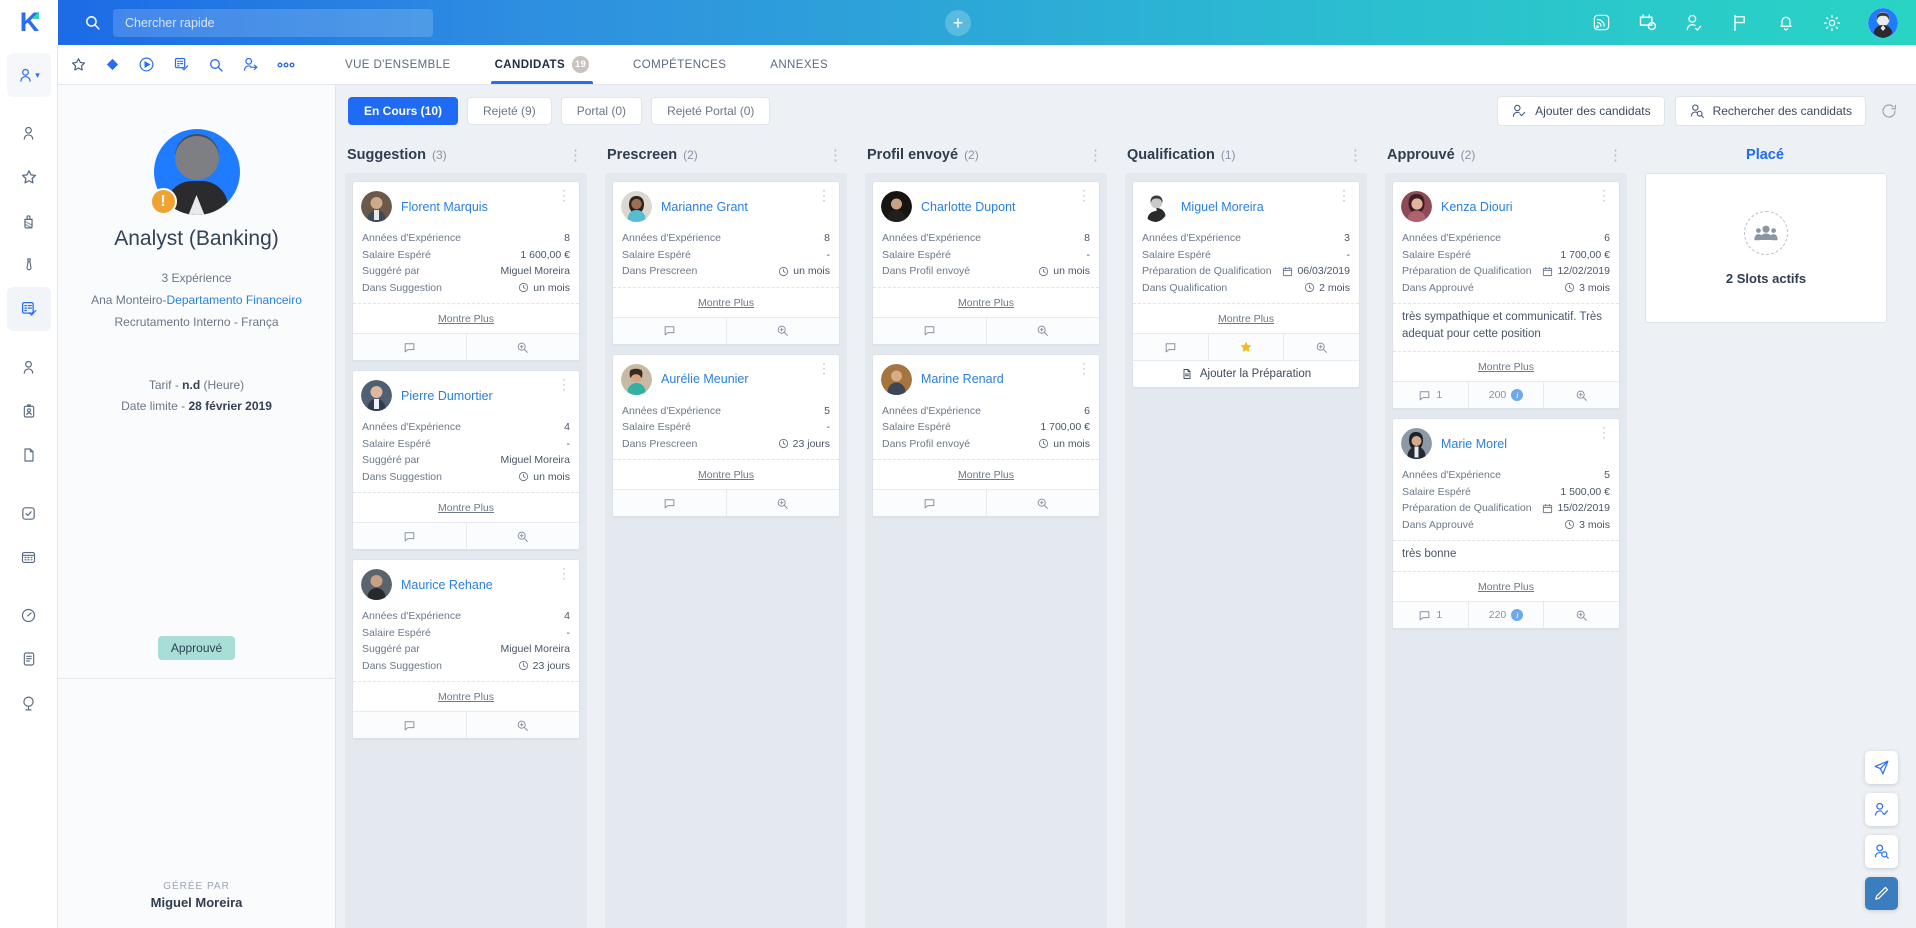 This screenshot has width=1916, height=928. What do you see at coordinates (403, 111) in the screenshot?
I see `filter-en-cours: En Cours (10)` at bounding box center [403, 111].